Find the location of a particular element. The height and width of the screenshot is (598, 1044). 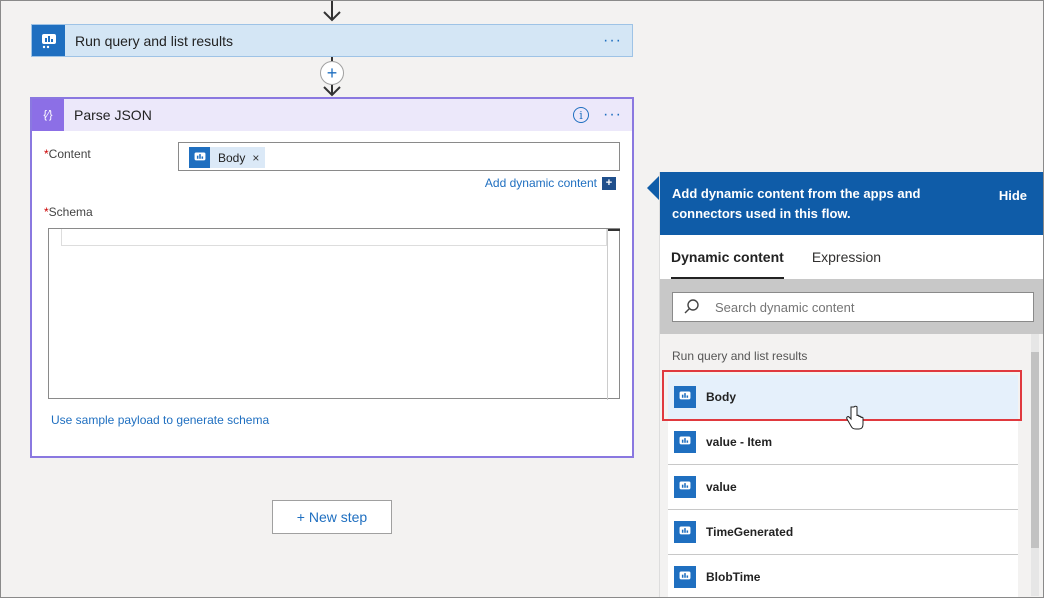

list-item-blobtime: BlobTime is located at coordinates (843, 576).